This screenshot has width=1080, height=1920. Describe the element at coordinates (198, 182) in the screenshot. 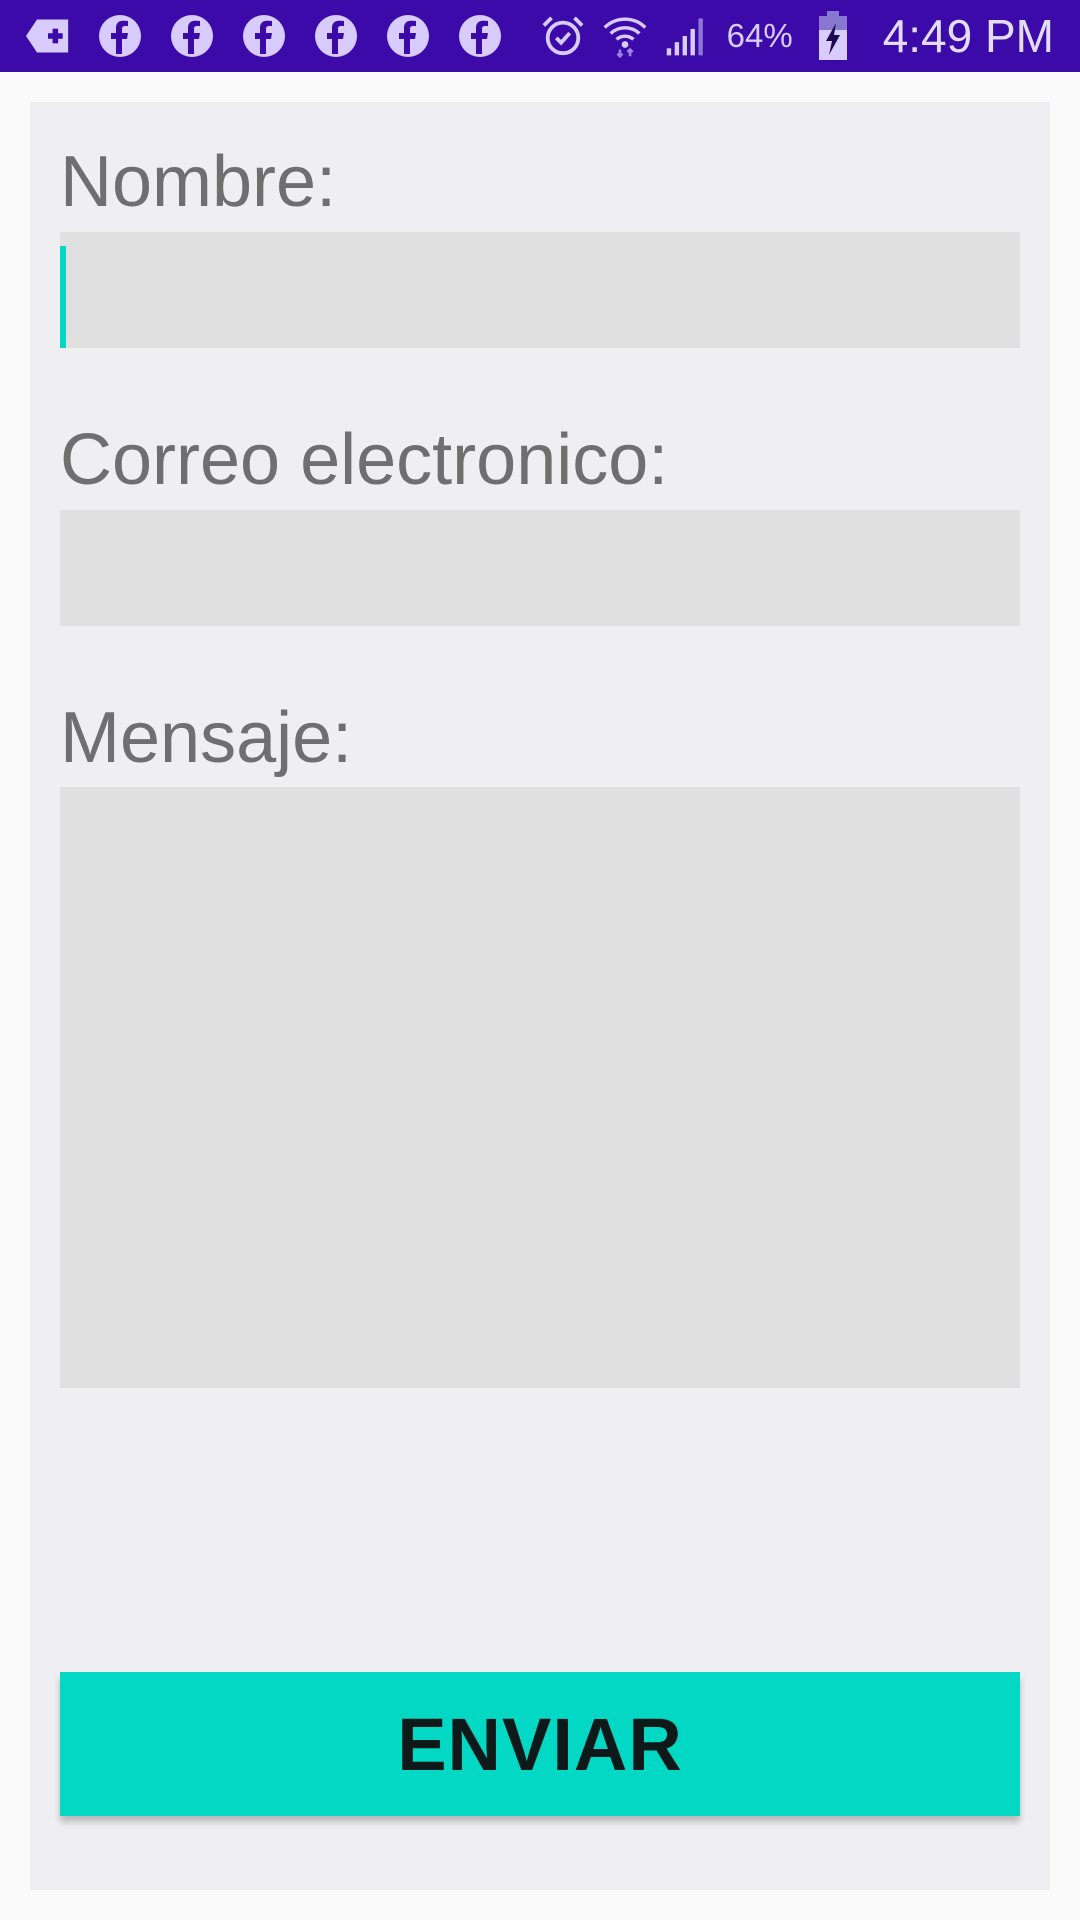

I see `name-label: Nombre:` at that location.